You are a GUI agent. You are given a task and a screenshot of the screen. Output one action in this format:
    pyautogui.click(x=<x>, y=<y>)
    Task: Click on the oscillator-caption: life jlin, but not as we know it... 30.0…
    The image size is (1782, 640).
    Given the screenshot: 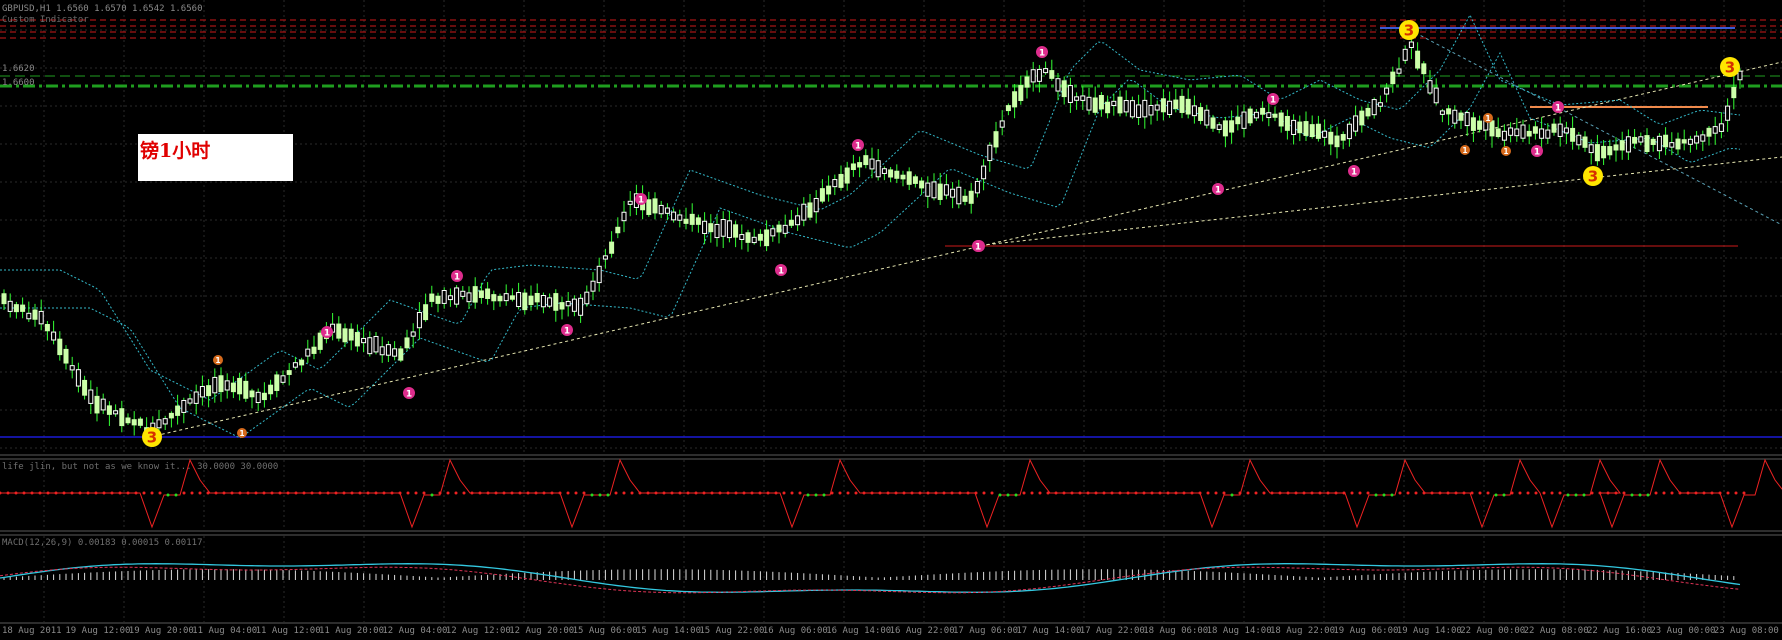 What is the action you would take?
    pyautogui.click(x=140, y=467)
    